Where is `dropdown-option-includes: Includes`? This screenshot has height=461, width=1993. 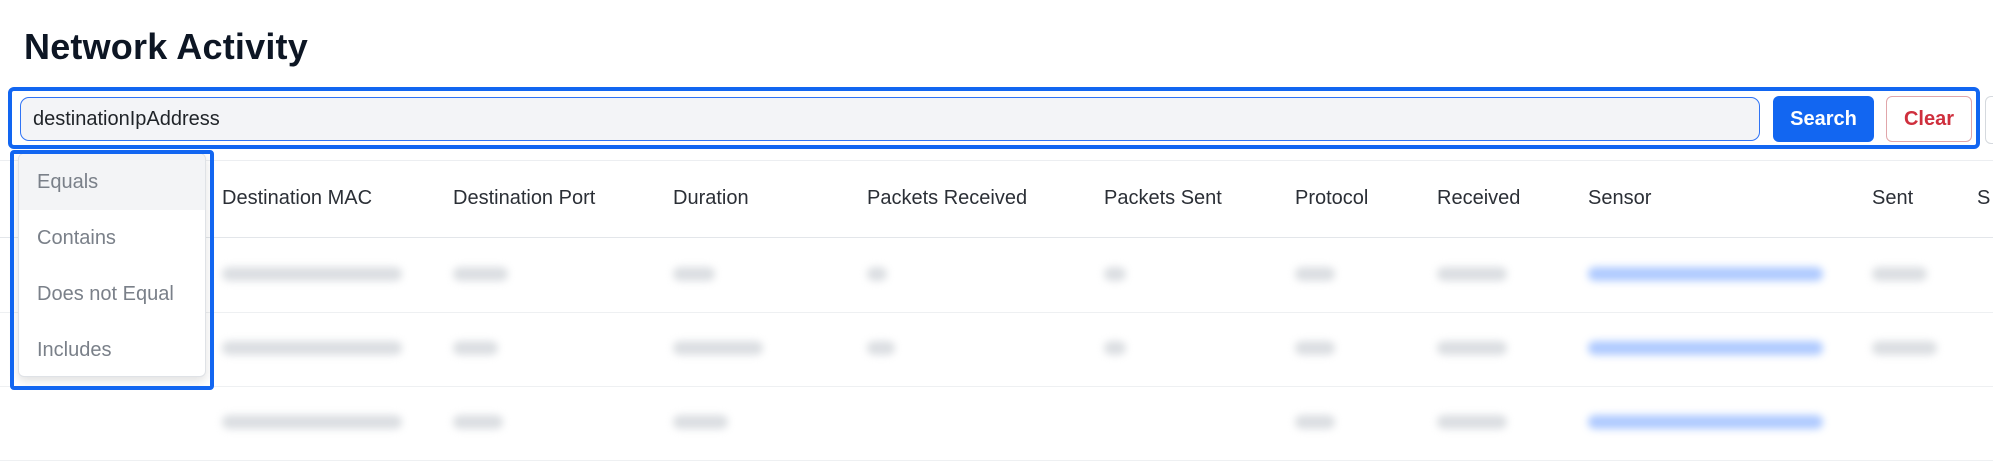 dropdown-option-includes: Includes is located at coordinates (112, 349).